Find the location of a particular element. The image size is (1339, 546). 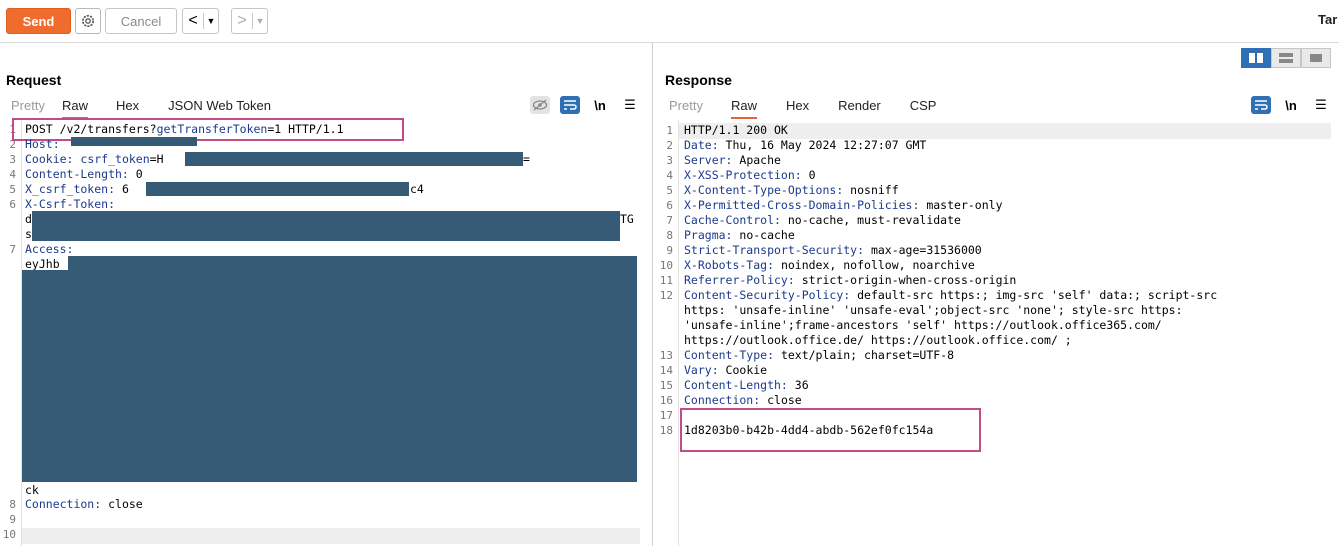

forward-history-dropdown: ▼ is located at coordinates (260, 21).